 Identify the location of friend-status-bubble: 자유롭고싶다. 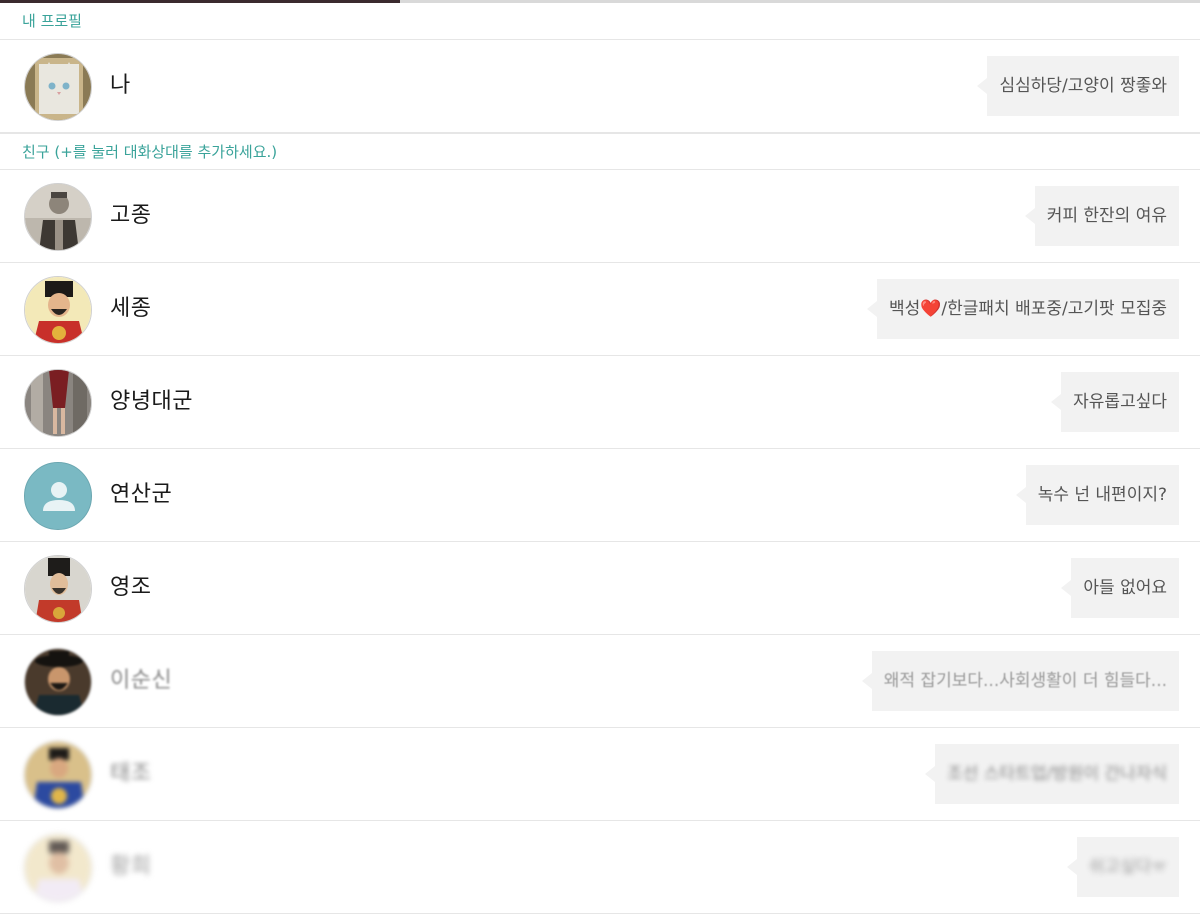
(1115, 402).